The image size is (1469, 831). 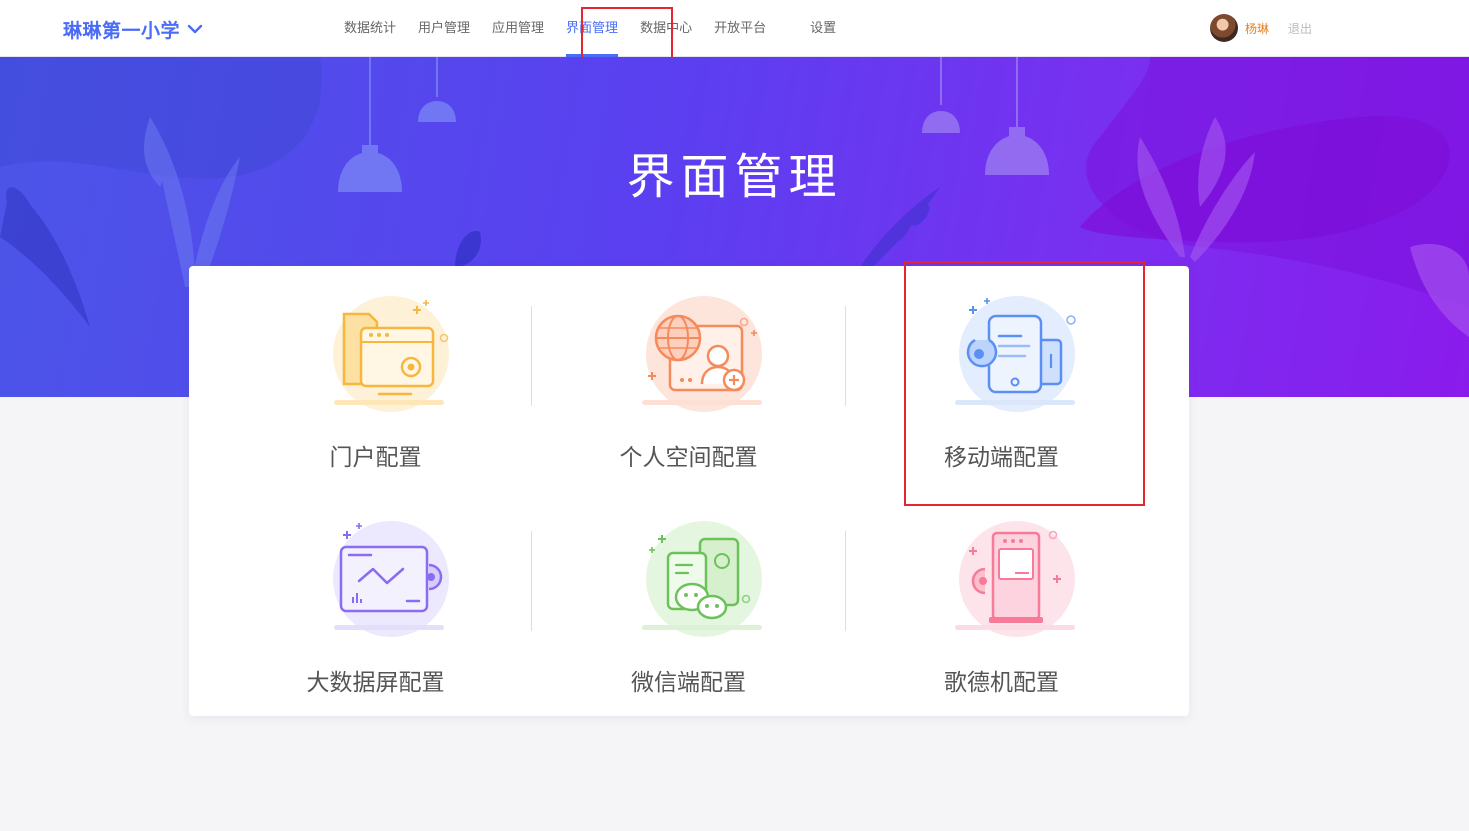 What do you see at coordinates (391, 354) in the screenshot?
I see `portal-config-icon` at bounding box center [391, 354].